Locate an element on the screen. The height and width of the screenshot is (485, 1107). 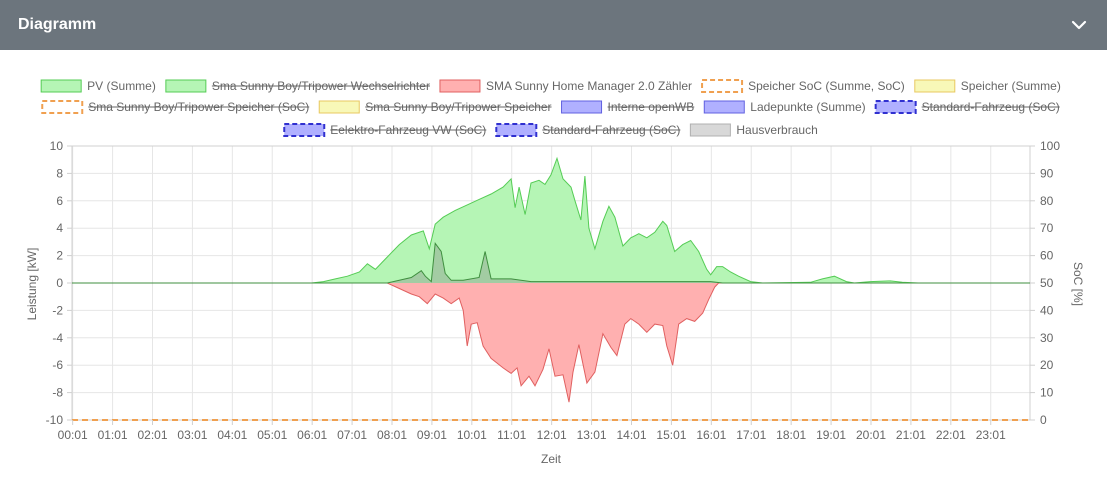
x-tick-label: 07:01 is located at coordinates (352, 435).